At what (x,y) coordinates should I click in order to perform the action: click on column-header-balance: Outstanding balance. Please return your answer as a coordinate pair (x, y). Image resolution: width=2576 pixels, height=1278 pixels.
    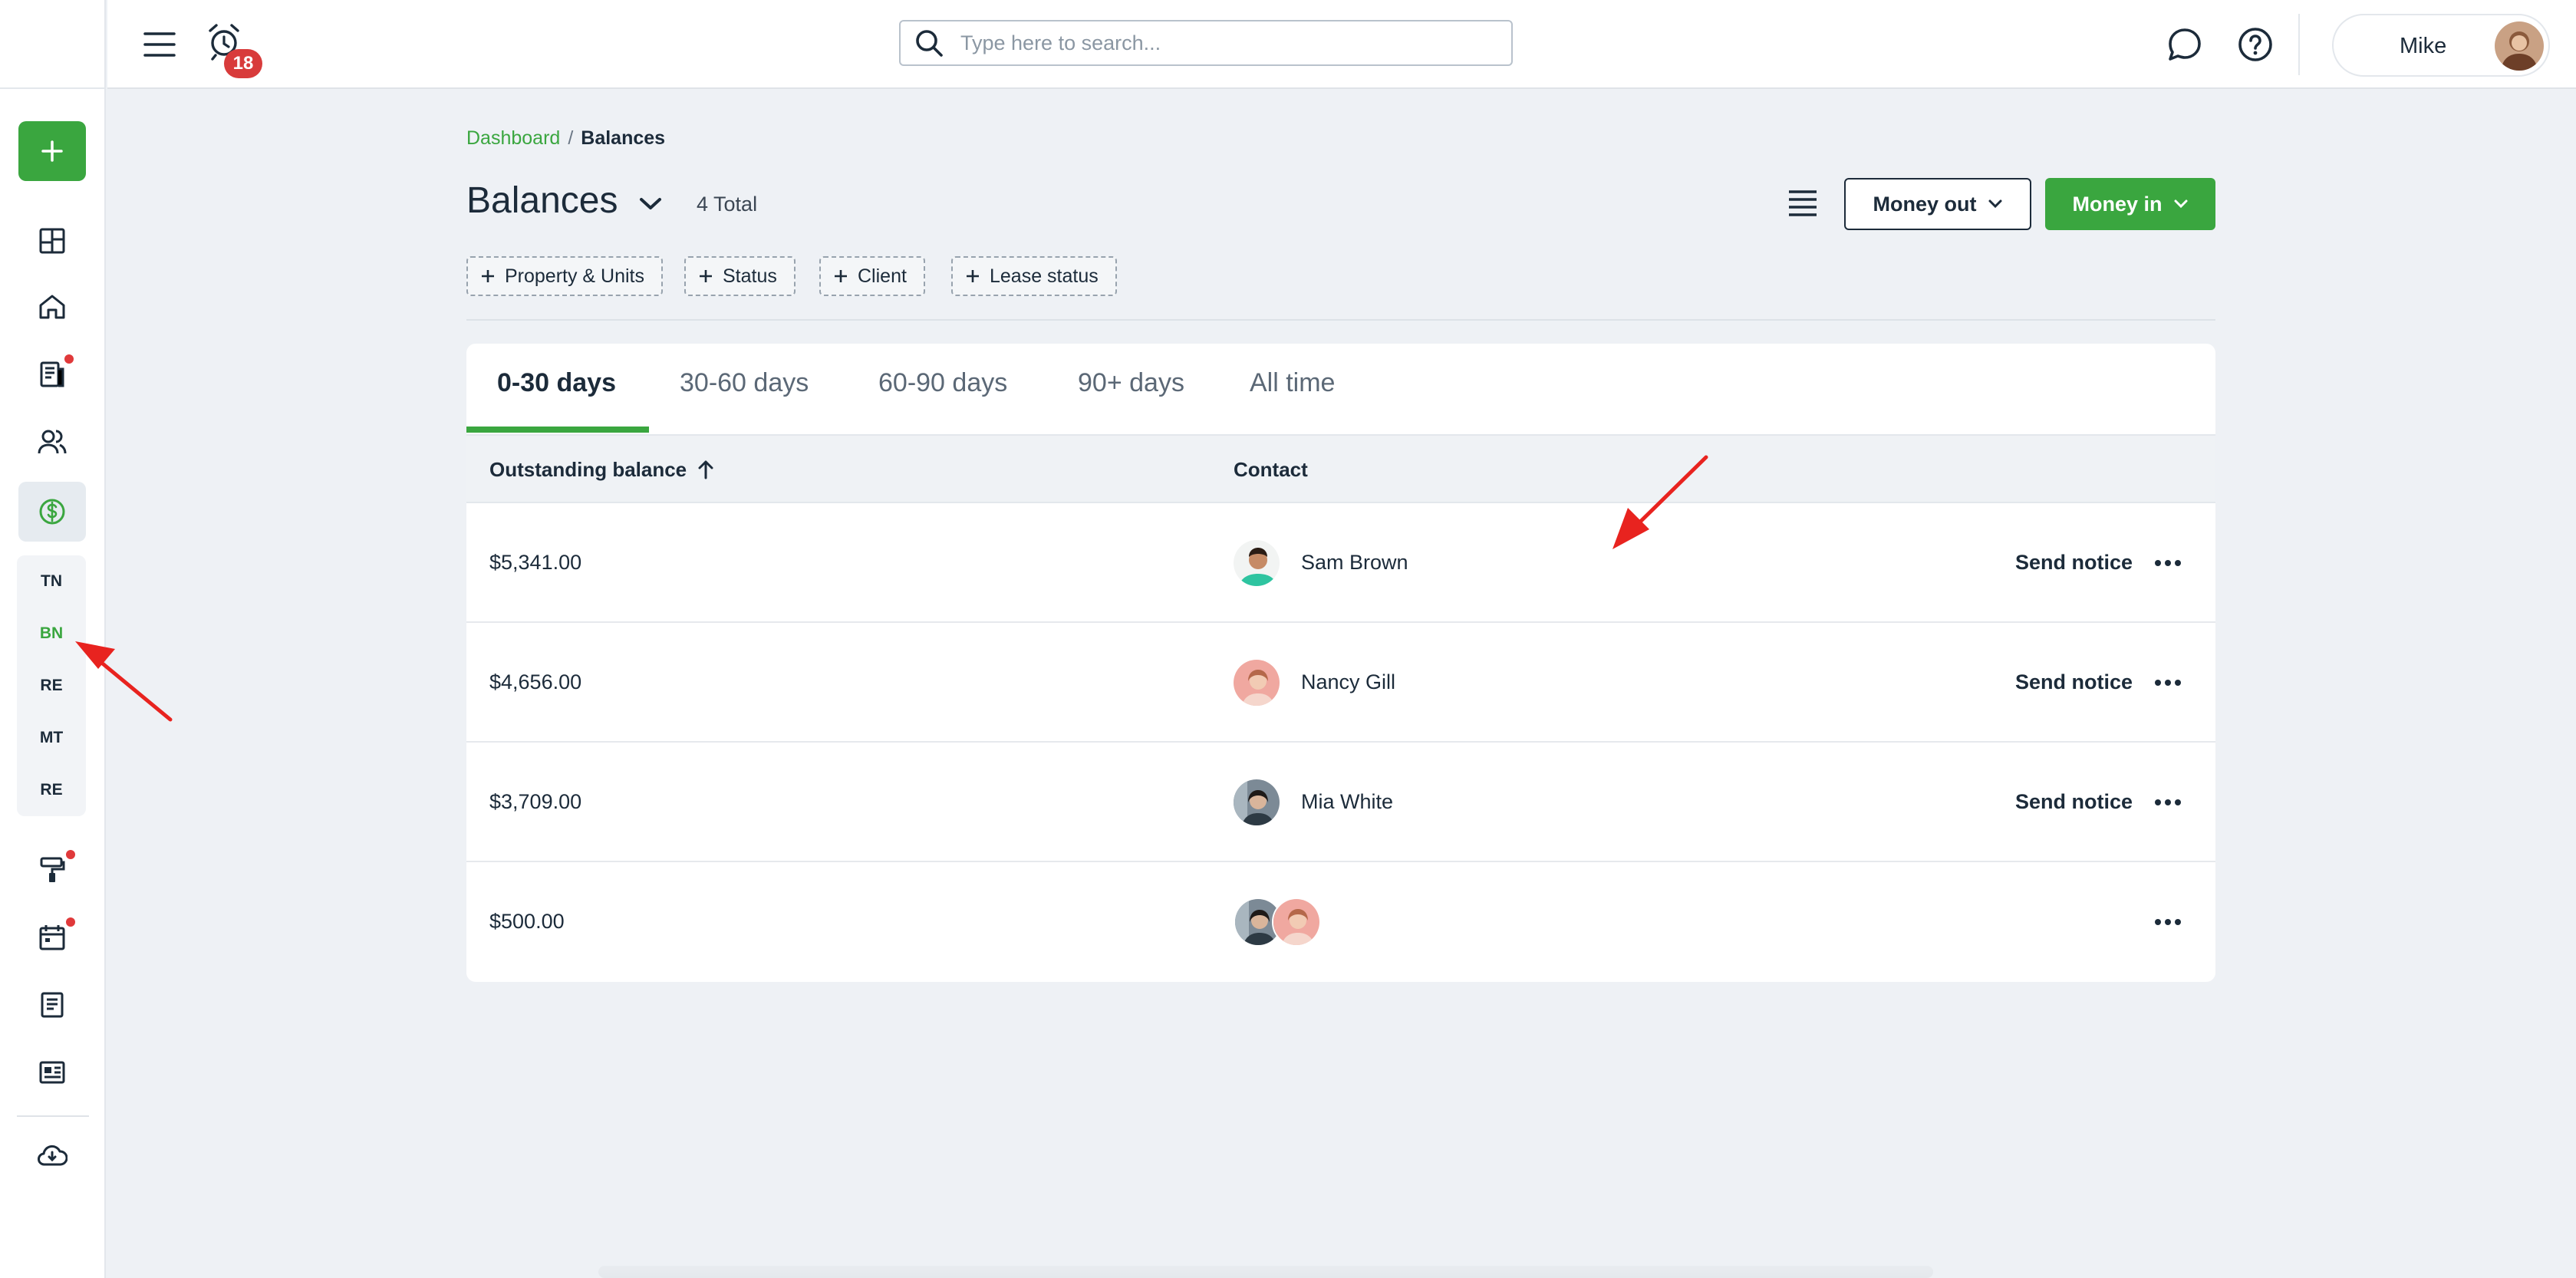
    Looking at the image, I should click on (601, 469).